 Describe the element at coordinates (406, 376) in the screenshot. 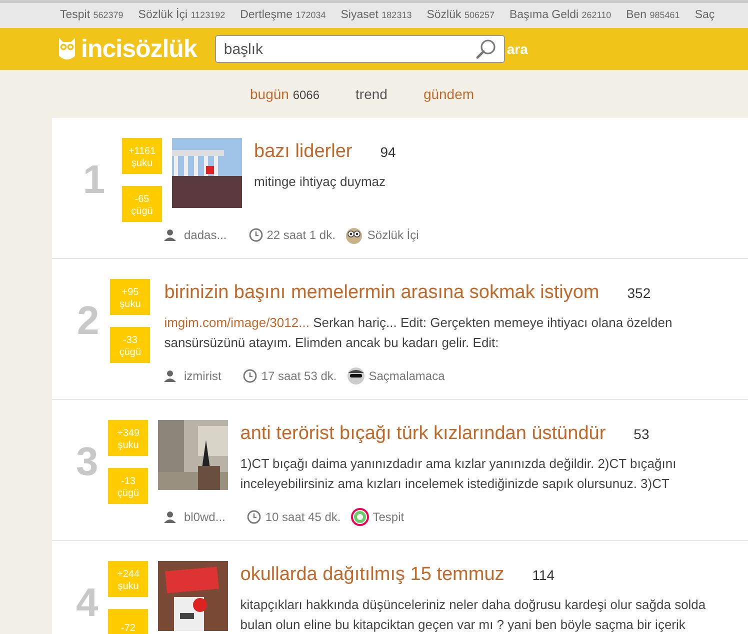

I see `category-link: Saçmalamaca` at that location.